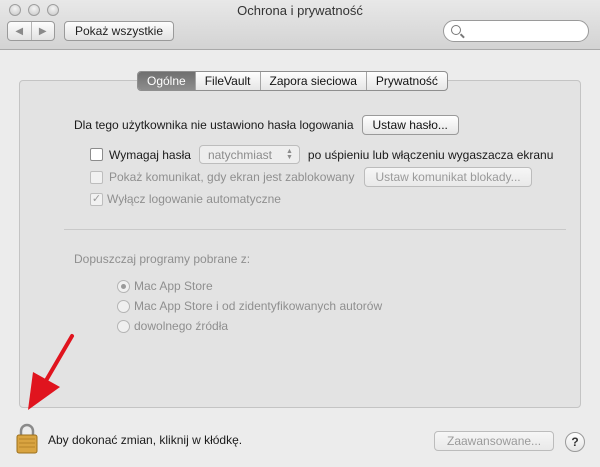  What do you see at coordinates (173, 286) in the screenshot?
I see `radio-label: Mac App Store` at bounding box center [173, 286].